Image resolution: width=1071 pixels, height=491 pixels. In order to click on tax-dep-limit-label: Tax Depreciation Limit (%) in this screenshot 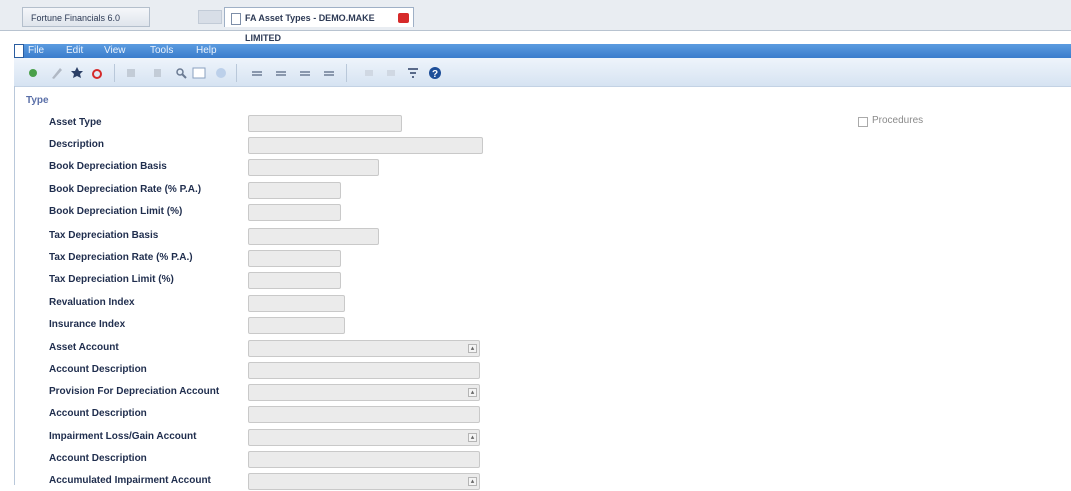, I will do `click(111, 279)`.